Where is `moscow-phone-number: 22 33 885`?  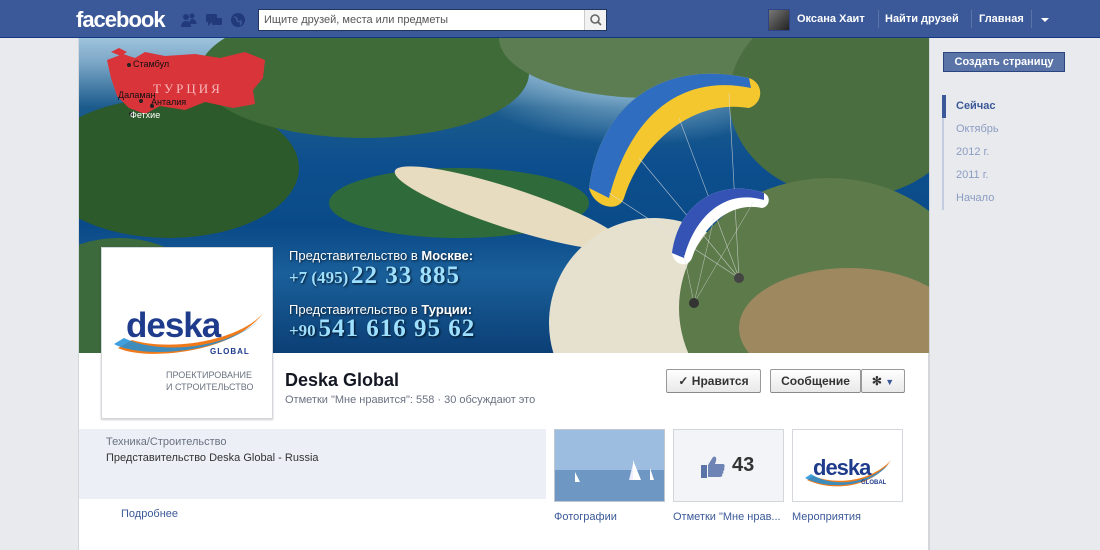
moscow-phone-number: 22 33 885 is located at coordinates (406, 275).